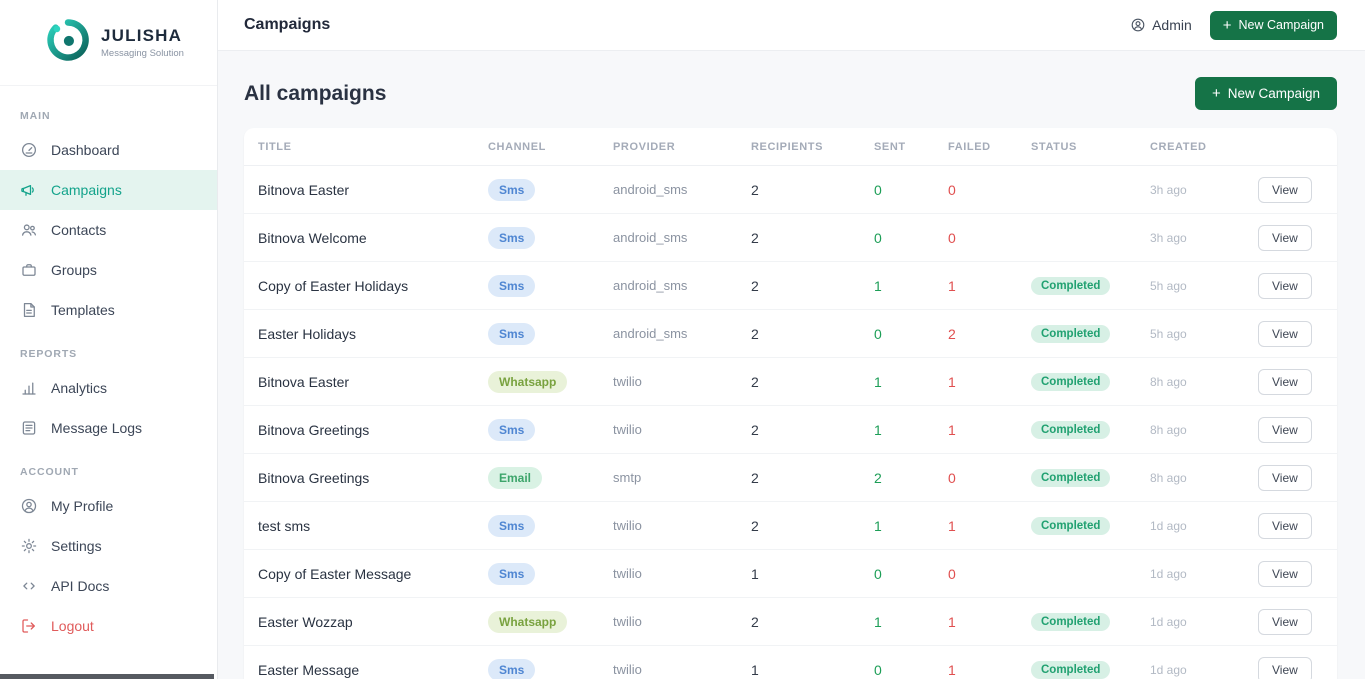  I want to click on cell-failed: 2, so click(952, 333).